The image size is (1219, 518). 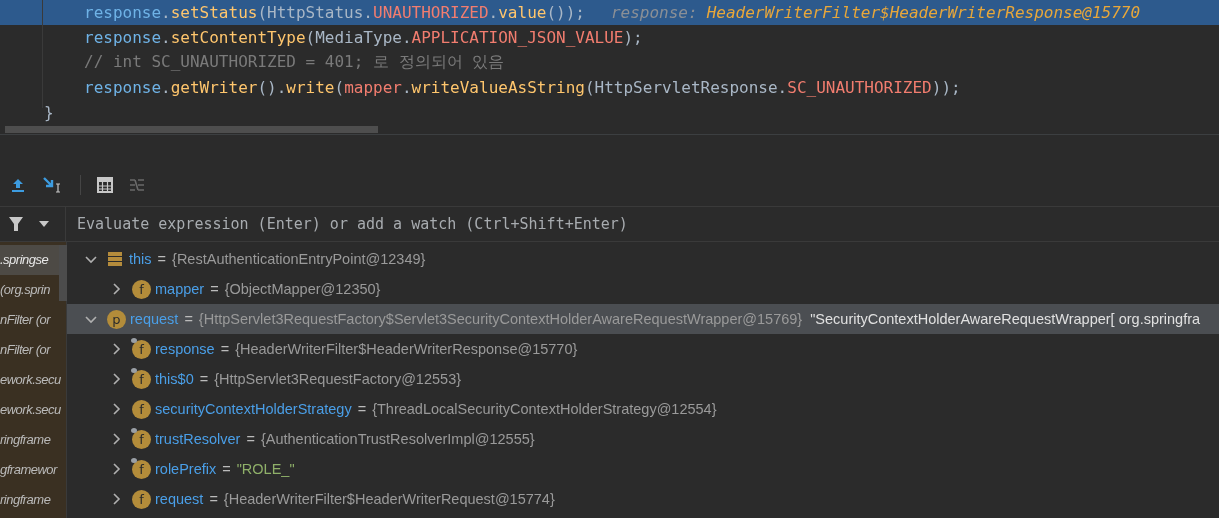 What do you see at coordinates (253, 409) in the screenshot?
I see `variable-name: securityContextHolderStrategy` at bounding box center [253, 409].